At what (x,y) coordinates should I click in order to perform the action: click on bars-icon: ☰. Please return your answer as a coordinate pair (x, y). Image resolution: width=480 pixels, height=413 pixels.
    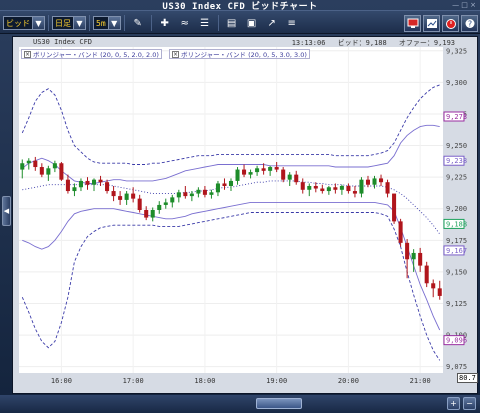
    Looking at the image, I should click on (205, 23).